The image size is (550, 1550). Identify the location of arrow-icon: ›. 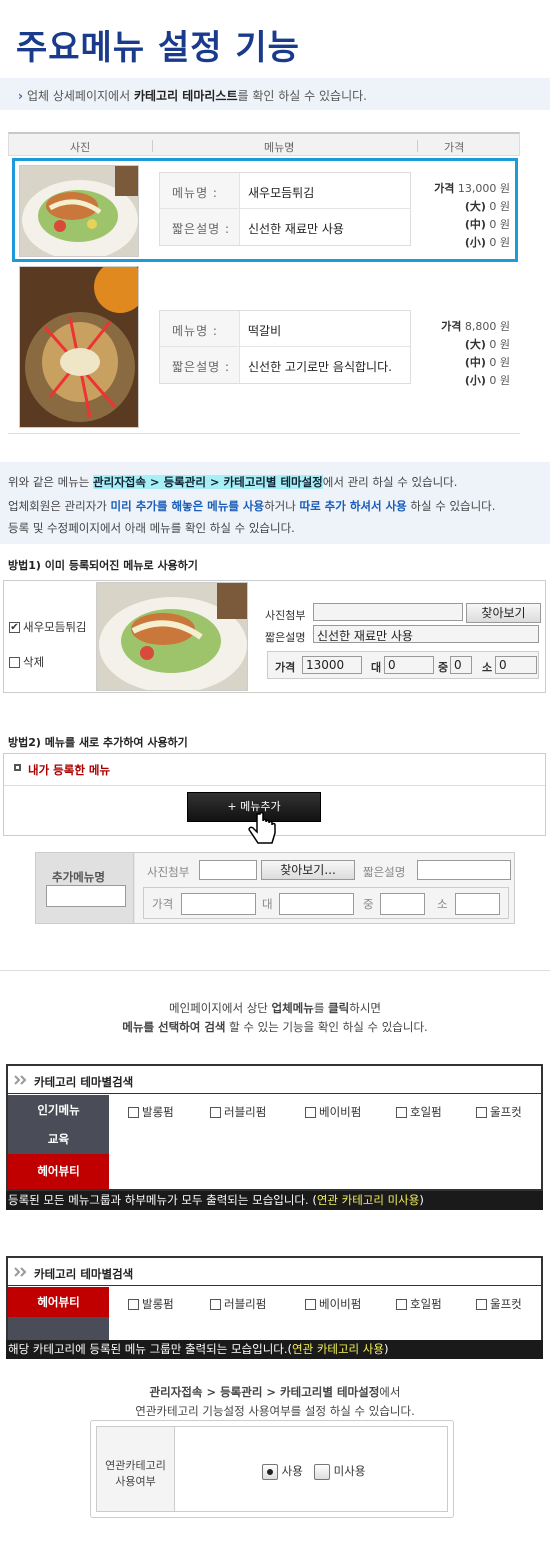
(20, 96).